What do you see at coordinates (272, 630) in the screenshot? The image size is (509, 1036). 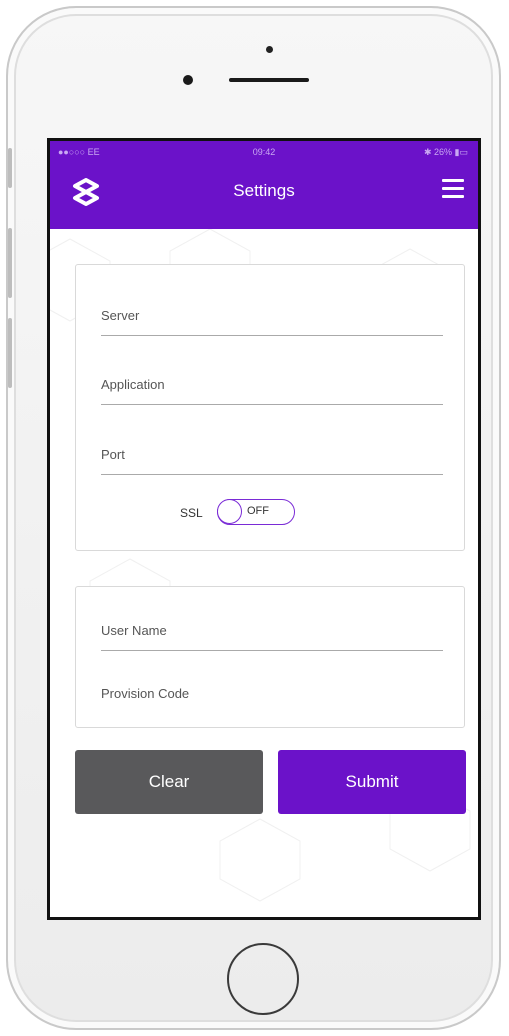 I see `username-input` at bounding box center [272, 630].